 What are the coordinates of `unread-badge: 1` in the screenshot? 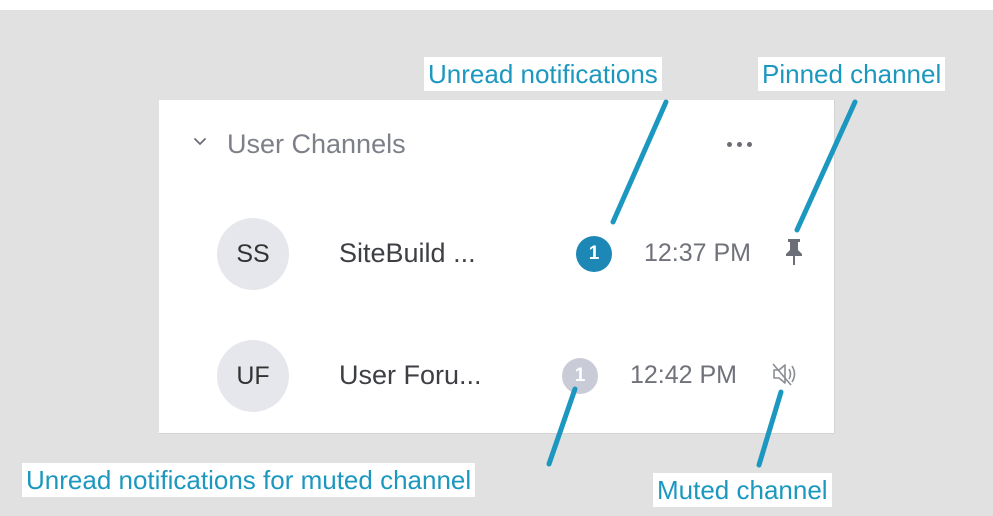 It's located at (594, 254).